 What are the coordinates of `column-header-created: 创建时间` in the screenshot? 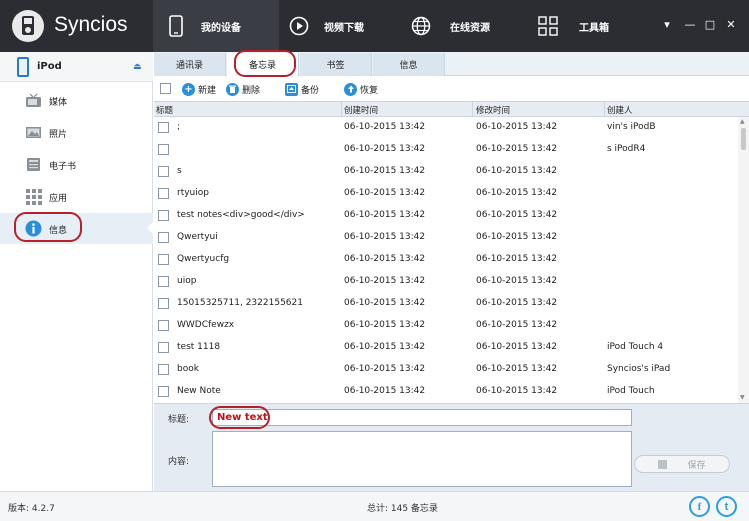 It's located at (361, 110).